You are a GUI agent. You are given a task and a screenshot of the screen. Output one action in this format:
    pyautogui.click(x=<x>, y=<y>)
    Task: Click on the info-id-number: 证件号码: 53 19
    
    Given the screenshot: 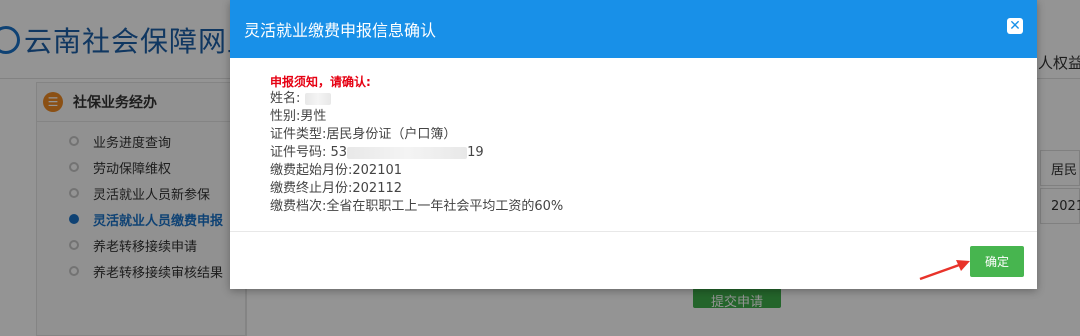 What is the action you would take?
    pyautogui.click(x=653, y=153)
    